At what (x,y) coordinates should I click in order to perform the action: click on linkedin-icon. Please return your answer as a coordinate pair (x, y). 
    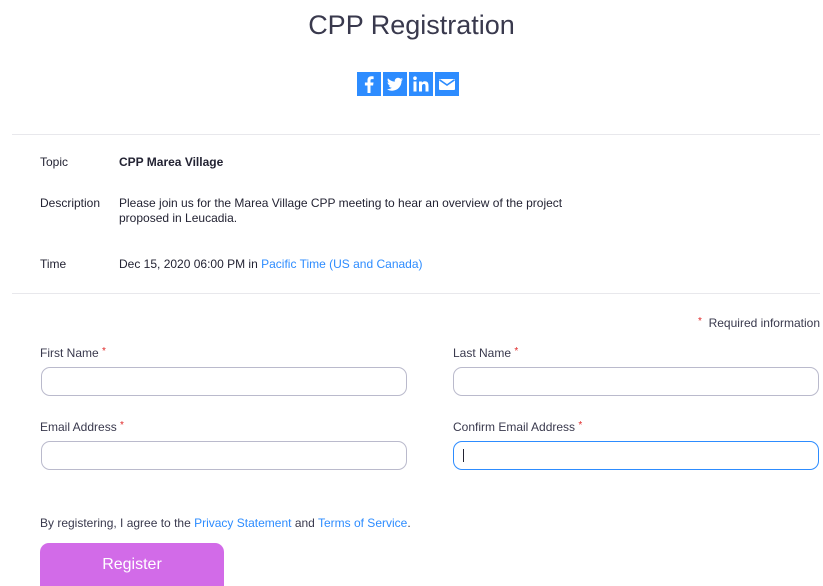
    Looking at the image, I should click on (421, 84).